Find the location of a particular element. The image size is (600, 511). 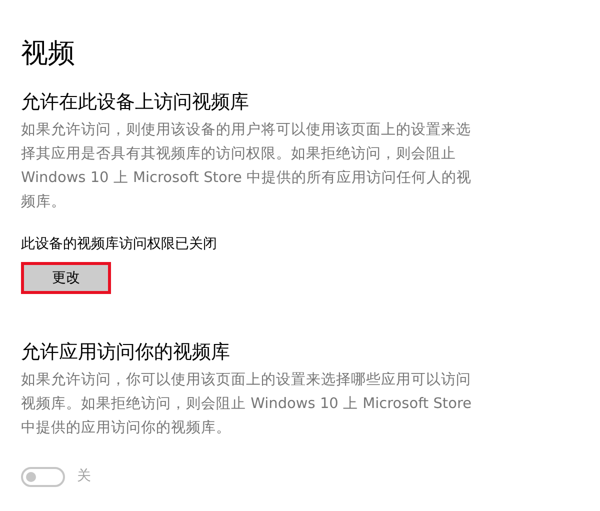

section-heading: 允许在此设备上访问视频库 is located at coordinates (135, 102).